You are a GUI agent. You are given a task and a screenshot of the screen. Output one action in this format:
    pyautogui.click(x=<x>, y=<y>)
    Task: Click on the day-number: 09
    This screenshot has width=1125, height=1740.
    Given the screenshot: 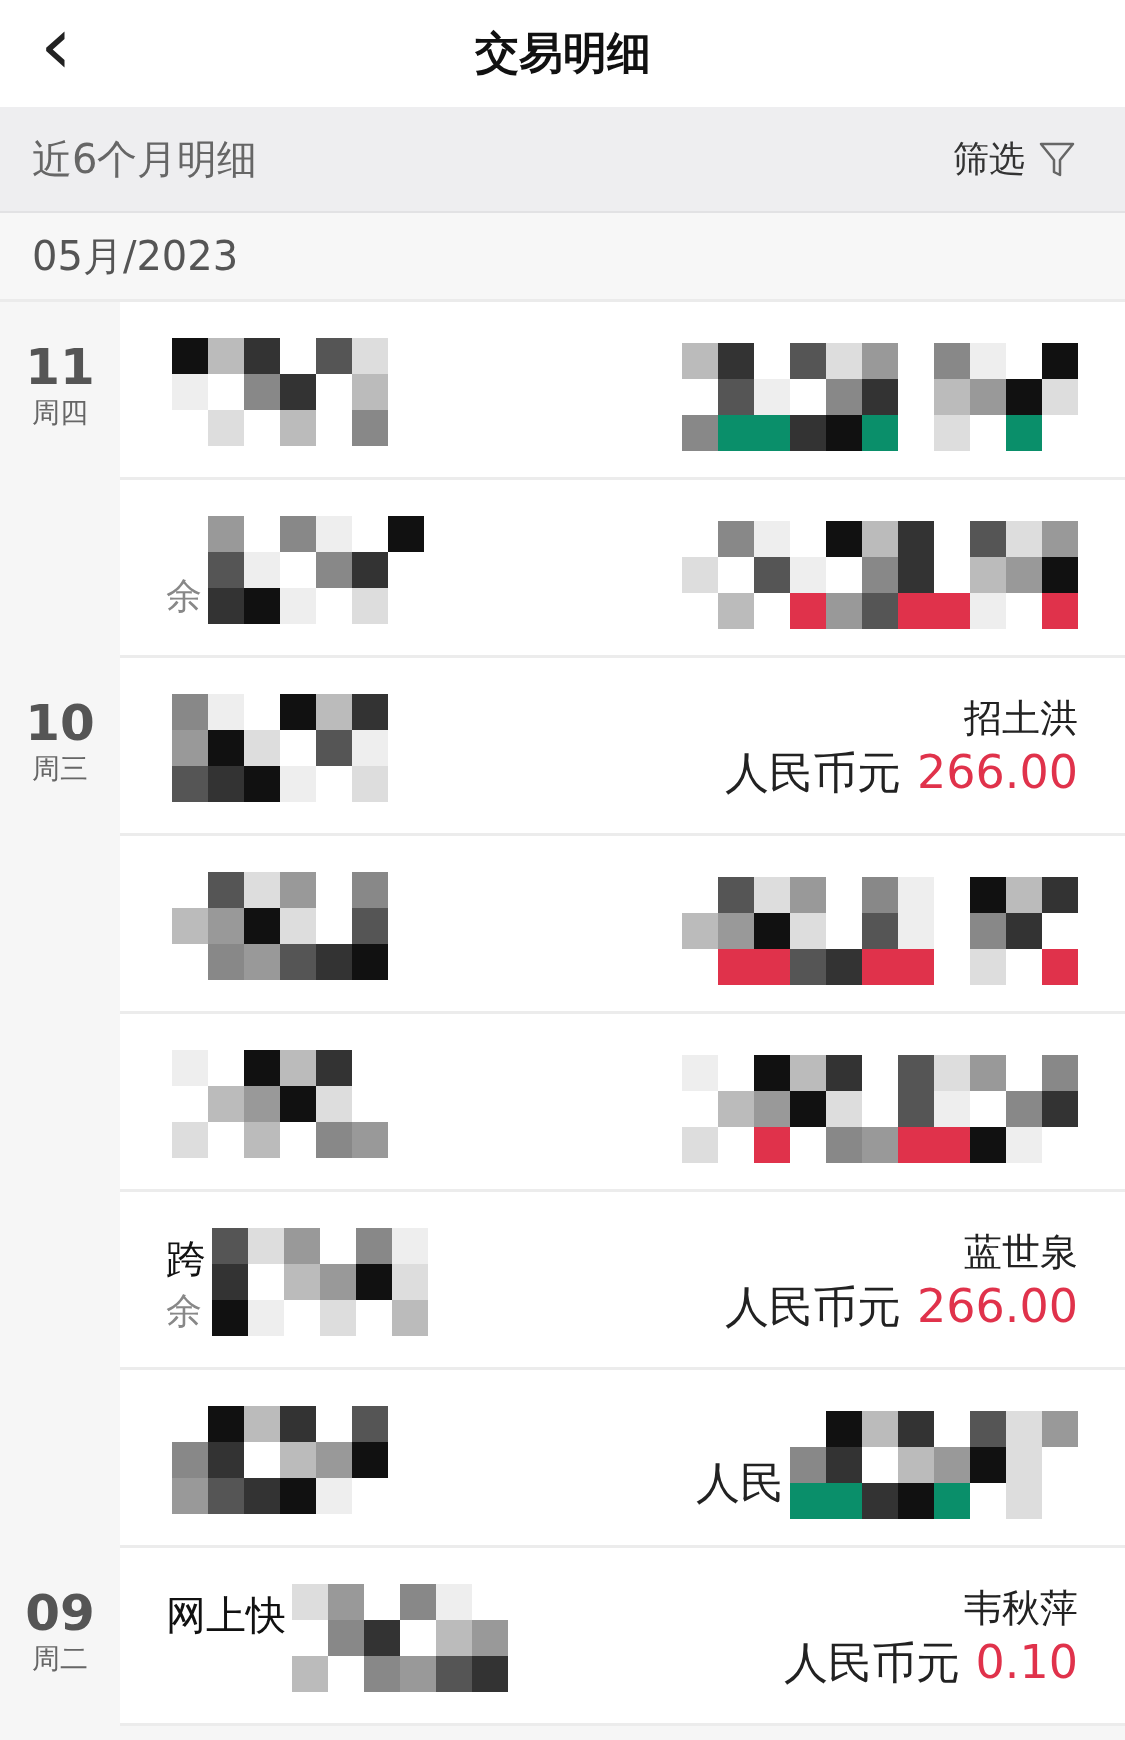 What is the action you would take?
    pyautogui.click(x=60, y=1613)
    